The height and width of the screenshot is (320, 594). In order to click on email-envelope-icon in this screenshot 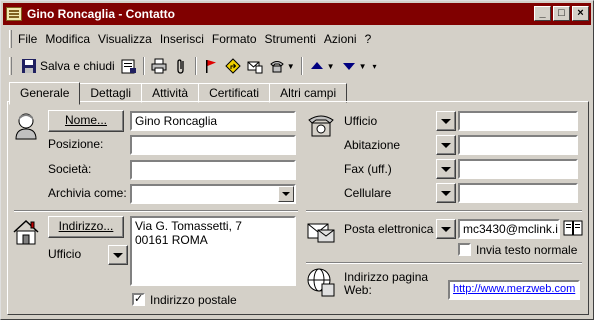, I will do `click(321, 233)`.